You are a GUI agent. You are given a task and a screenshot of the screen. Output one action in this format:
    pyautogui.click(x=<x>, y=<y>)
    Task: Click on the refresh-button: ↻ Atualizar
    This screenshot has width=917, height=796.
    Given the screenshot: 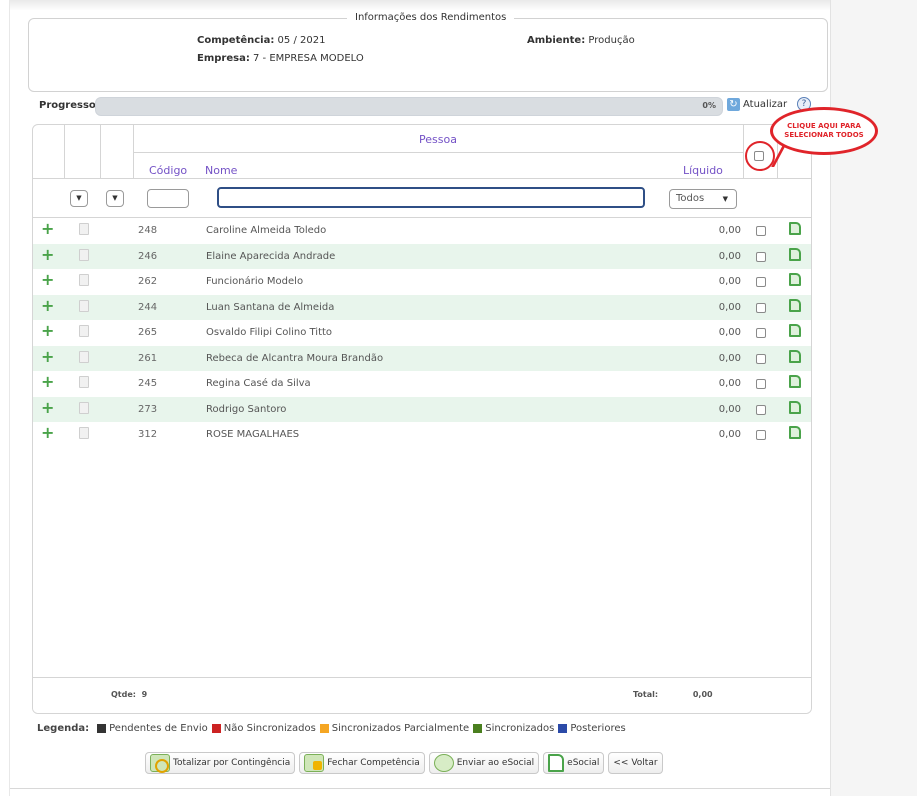 What is the action you would take?
    pyautogui.click(x=757, y=104)
    